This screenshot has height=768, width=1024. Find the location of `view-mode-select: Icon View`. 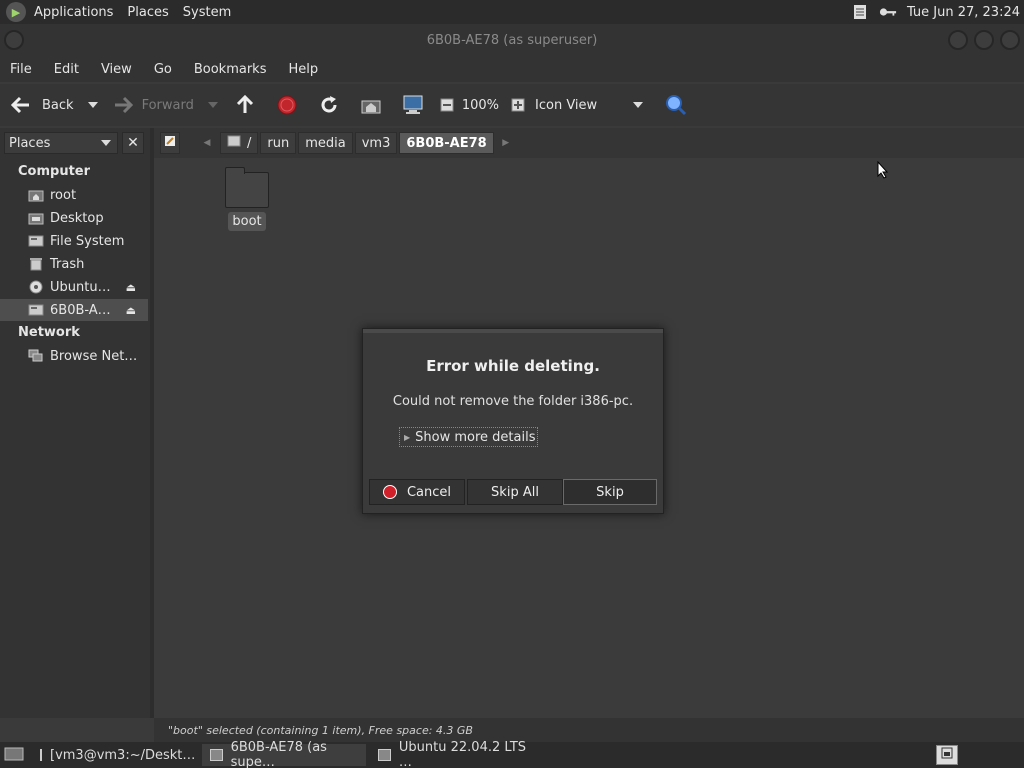

view-mode-select: Icon View is located at coordinates (589, 105).